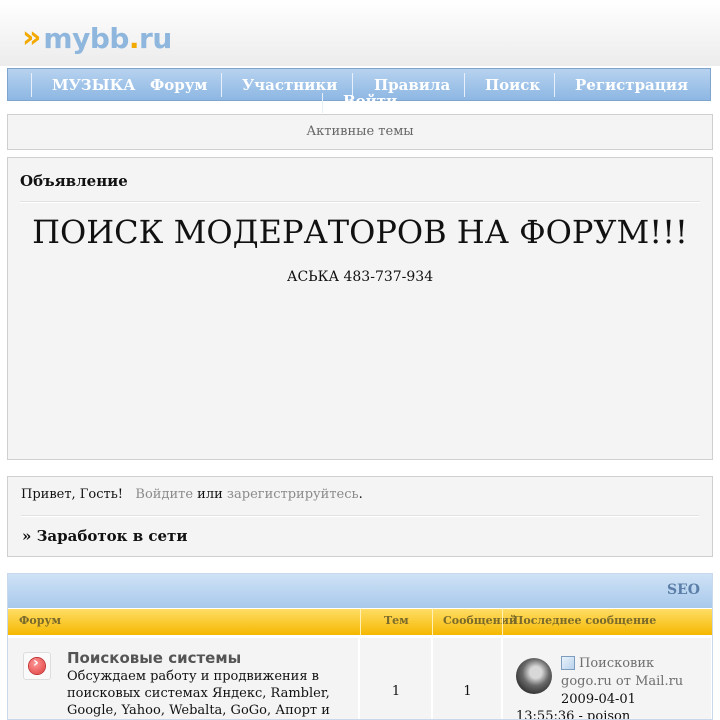 This screenshot has height=720, width=720. I want to click on category-title: SEO, so click(683, 590).